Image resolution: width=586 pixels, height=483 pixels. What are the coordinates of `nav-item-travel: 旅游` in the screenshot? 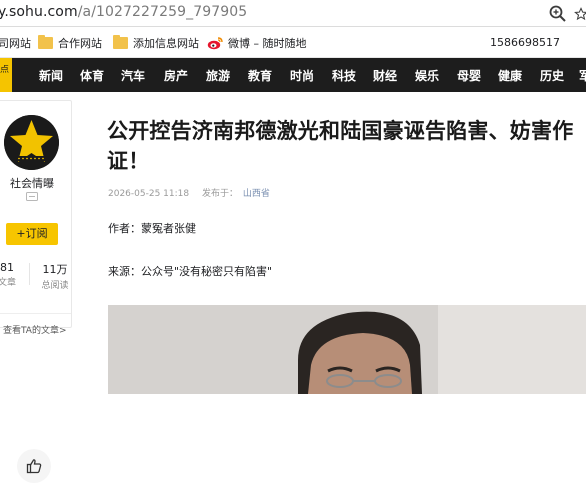 It's located at (218, 75).